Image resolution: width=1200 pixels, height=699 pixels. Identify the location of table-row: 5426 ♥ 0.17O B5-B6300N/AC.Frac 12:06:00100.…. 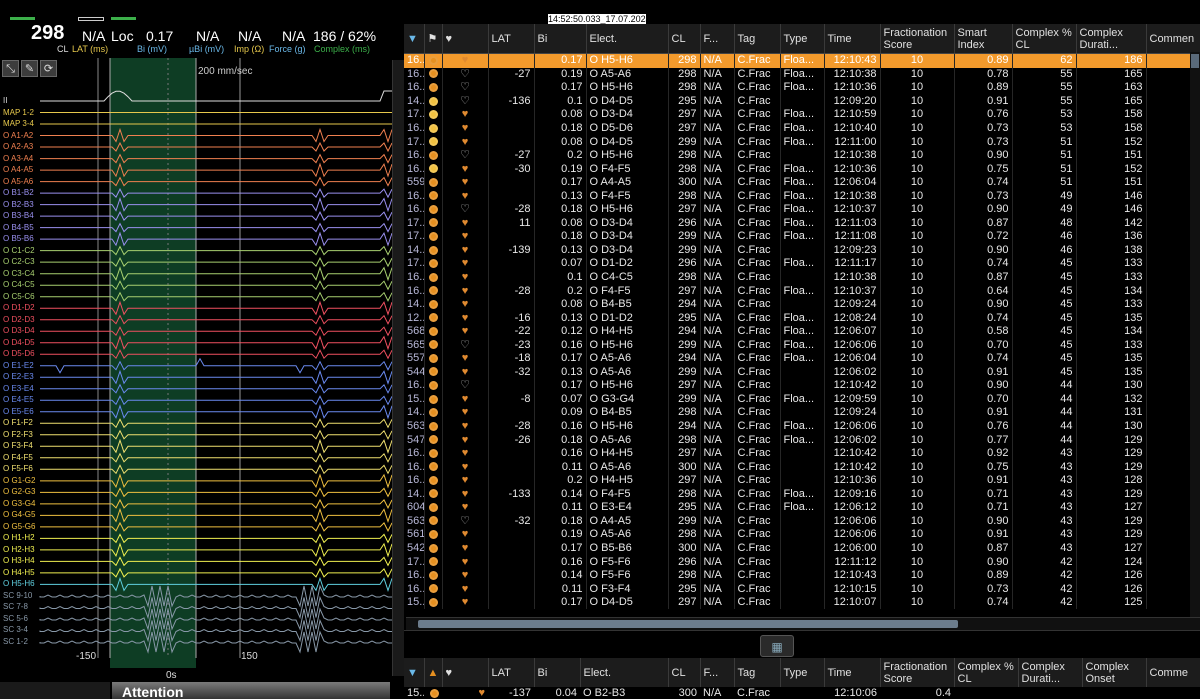
(802, 548).